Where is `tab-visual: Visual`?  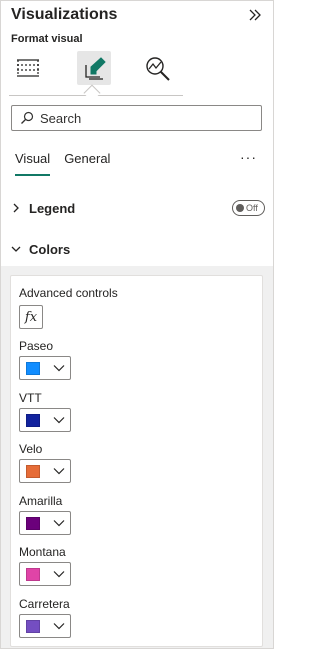
tab-visual: Visual is located at coordinates (33, 163).